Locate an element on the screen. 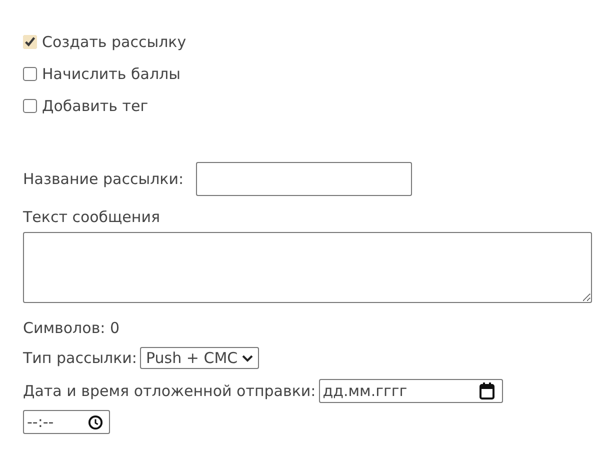 Image resolution: width=614 pixels, height=459 pixels. date-placeholder: дд.мм.гггг is located at coordinates (365, 391).